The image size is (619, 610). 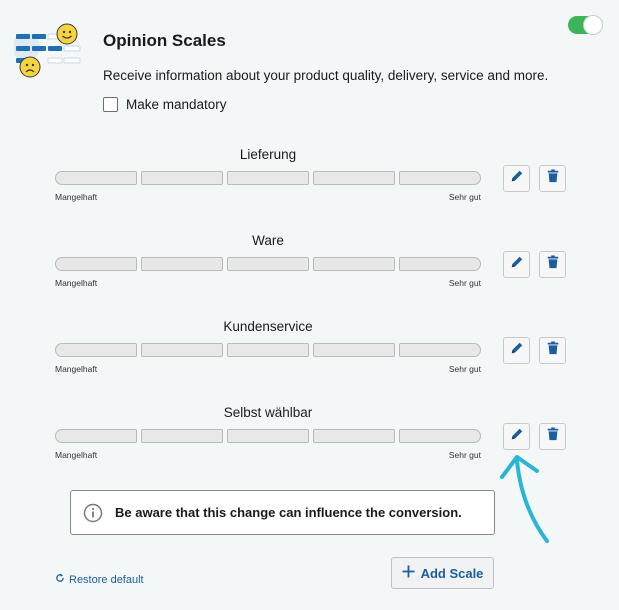 I want to click on scale-title: Lieferung, so click(x=268, y=154).